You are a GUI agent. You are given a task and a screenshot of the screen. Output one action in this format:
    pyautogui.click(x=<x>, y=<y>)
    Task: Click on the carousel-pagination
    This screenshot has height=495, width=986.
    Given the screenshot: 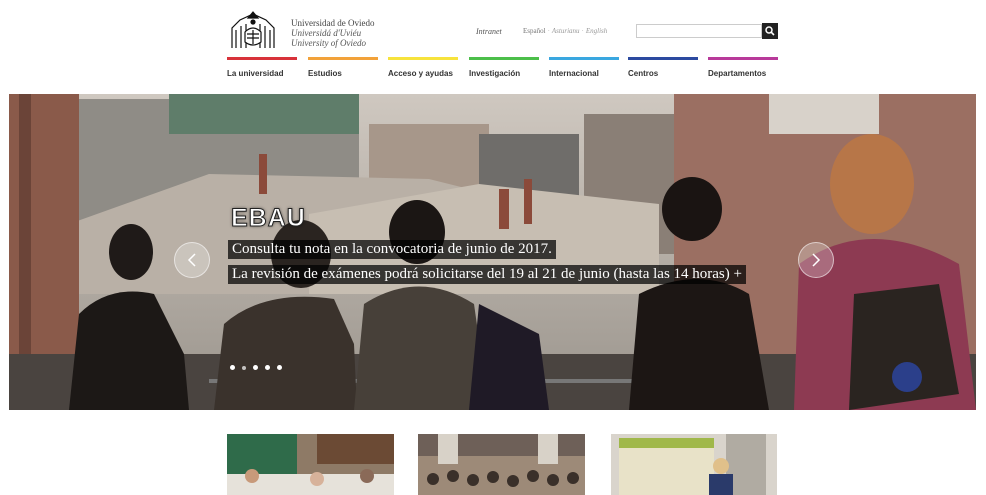 What is the action you would take?
    pyautogui.click(x=256, y=367)
    